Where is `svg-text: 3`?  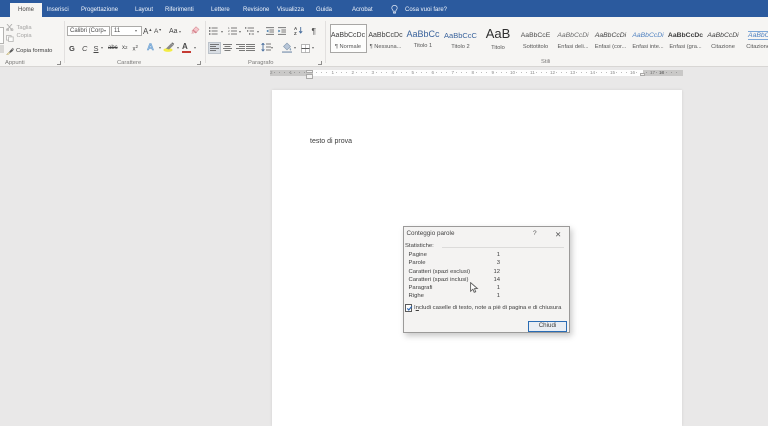
svg-text: 3 is located at coordinates (229, 33).